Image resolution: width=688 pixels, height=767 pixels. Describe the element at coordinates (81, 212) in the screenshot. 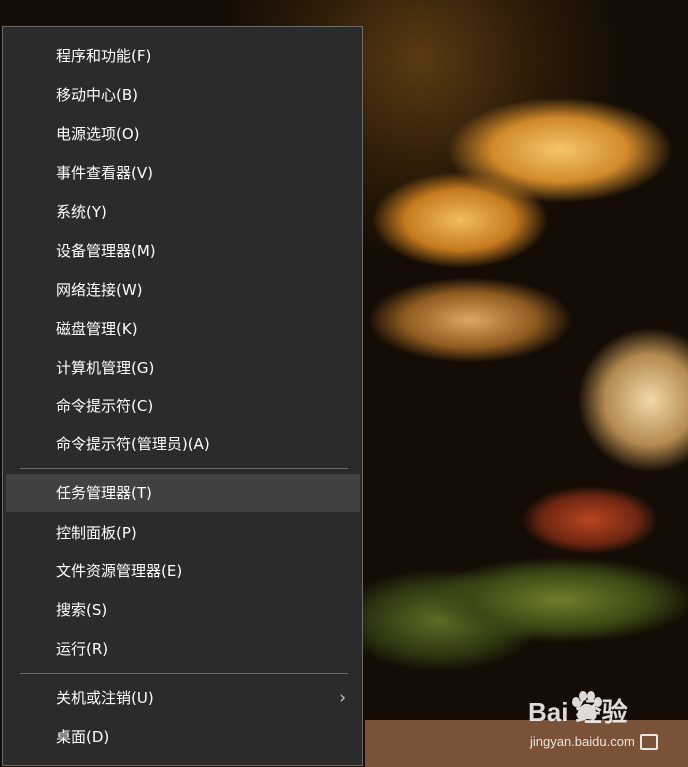

I see `menu-item-label: 系统(Y)` at that location.